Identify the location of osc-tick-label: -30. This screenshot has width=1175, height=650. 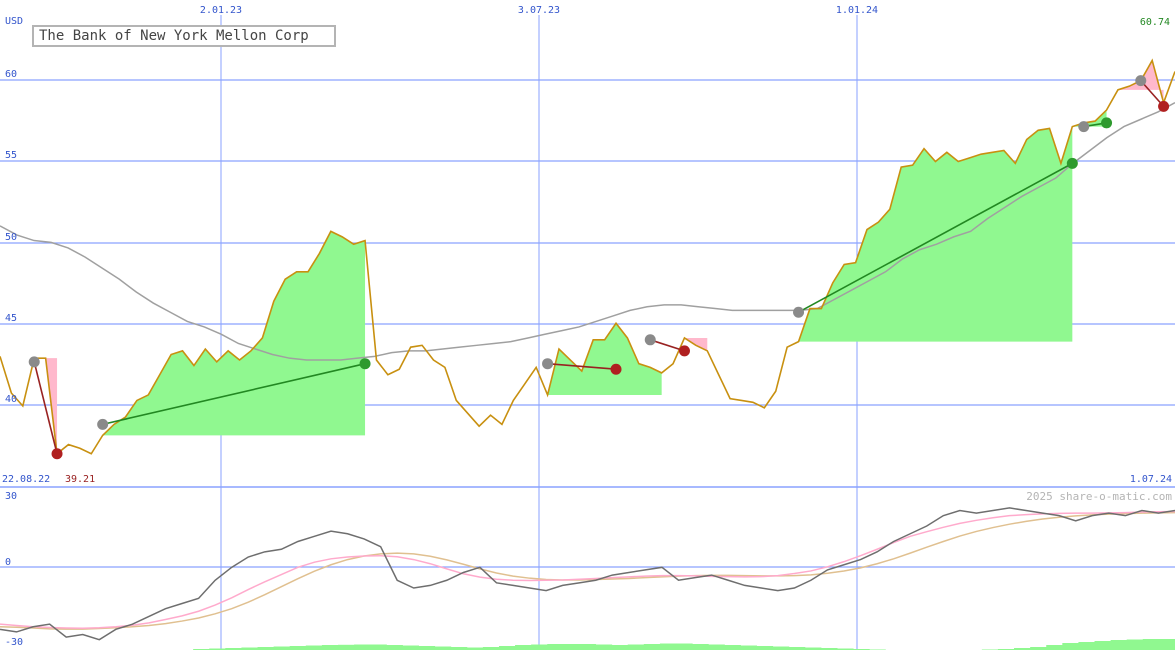
(14, 642).